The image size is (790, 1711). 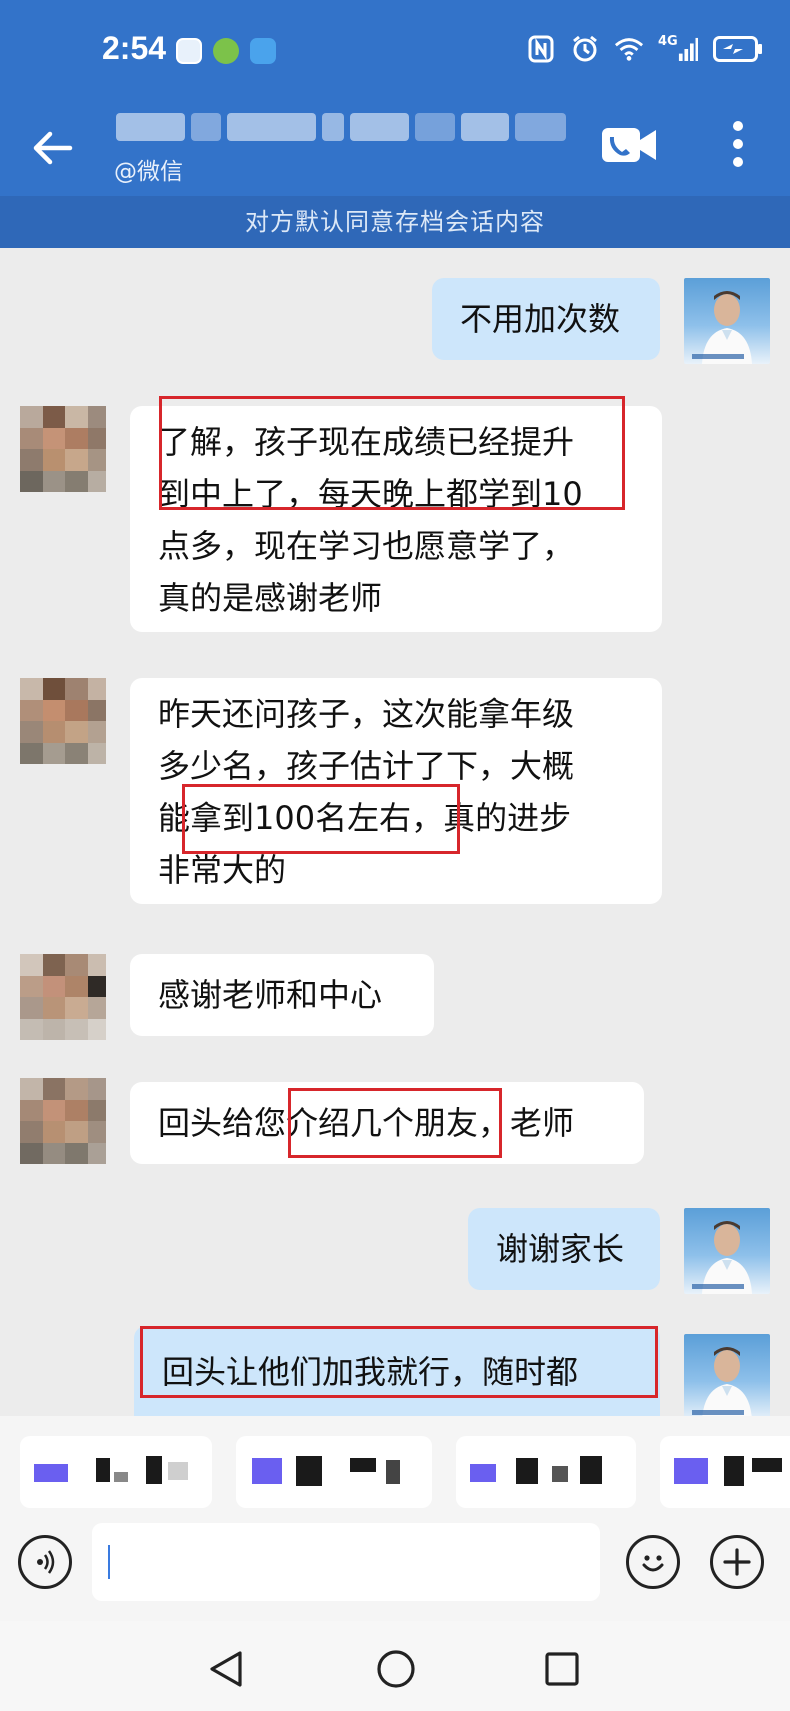 What do you see at coordinates (629, 49) in the screenshot?
I see `wifi-icon` at bounding box center [629, 49].